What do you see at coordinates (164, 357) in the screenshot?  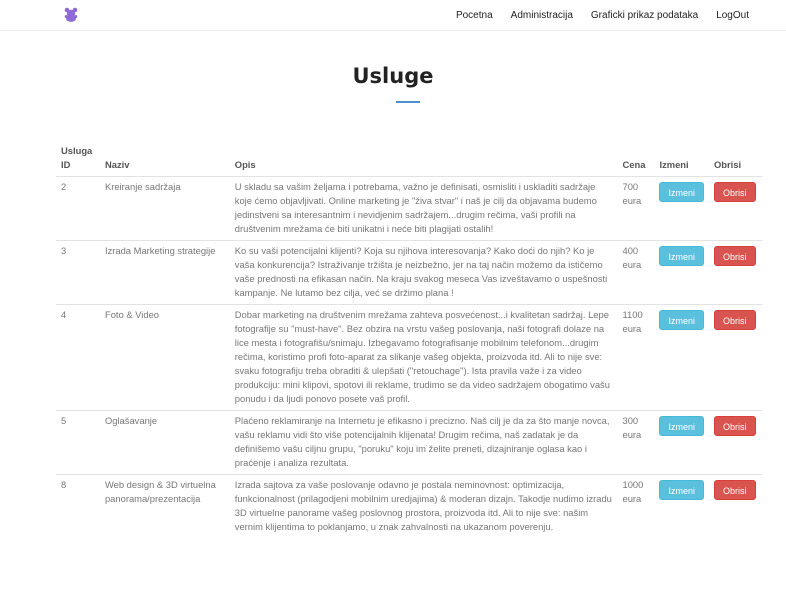 I see `cell-name: Foto & Video` at bounding box center [164, 357].